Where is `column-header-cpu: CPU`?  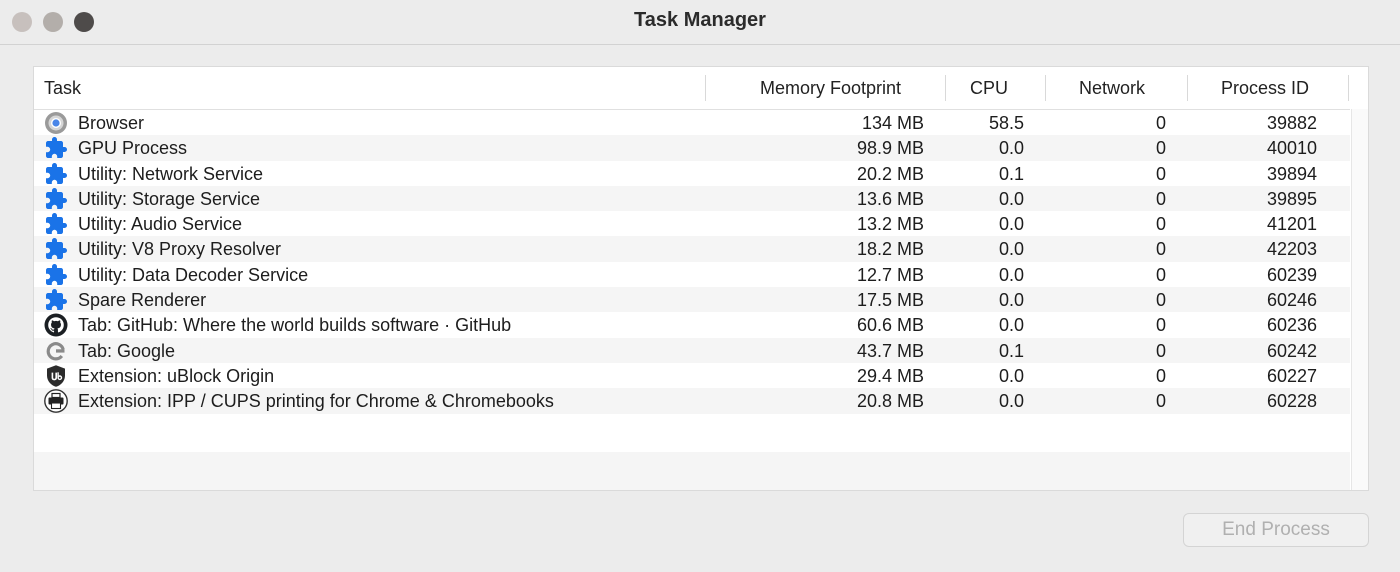
column-header-cpu: CPU is located at coordinates (989, 88).